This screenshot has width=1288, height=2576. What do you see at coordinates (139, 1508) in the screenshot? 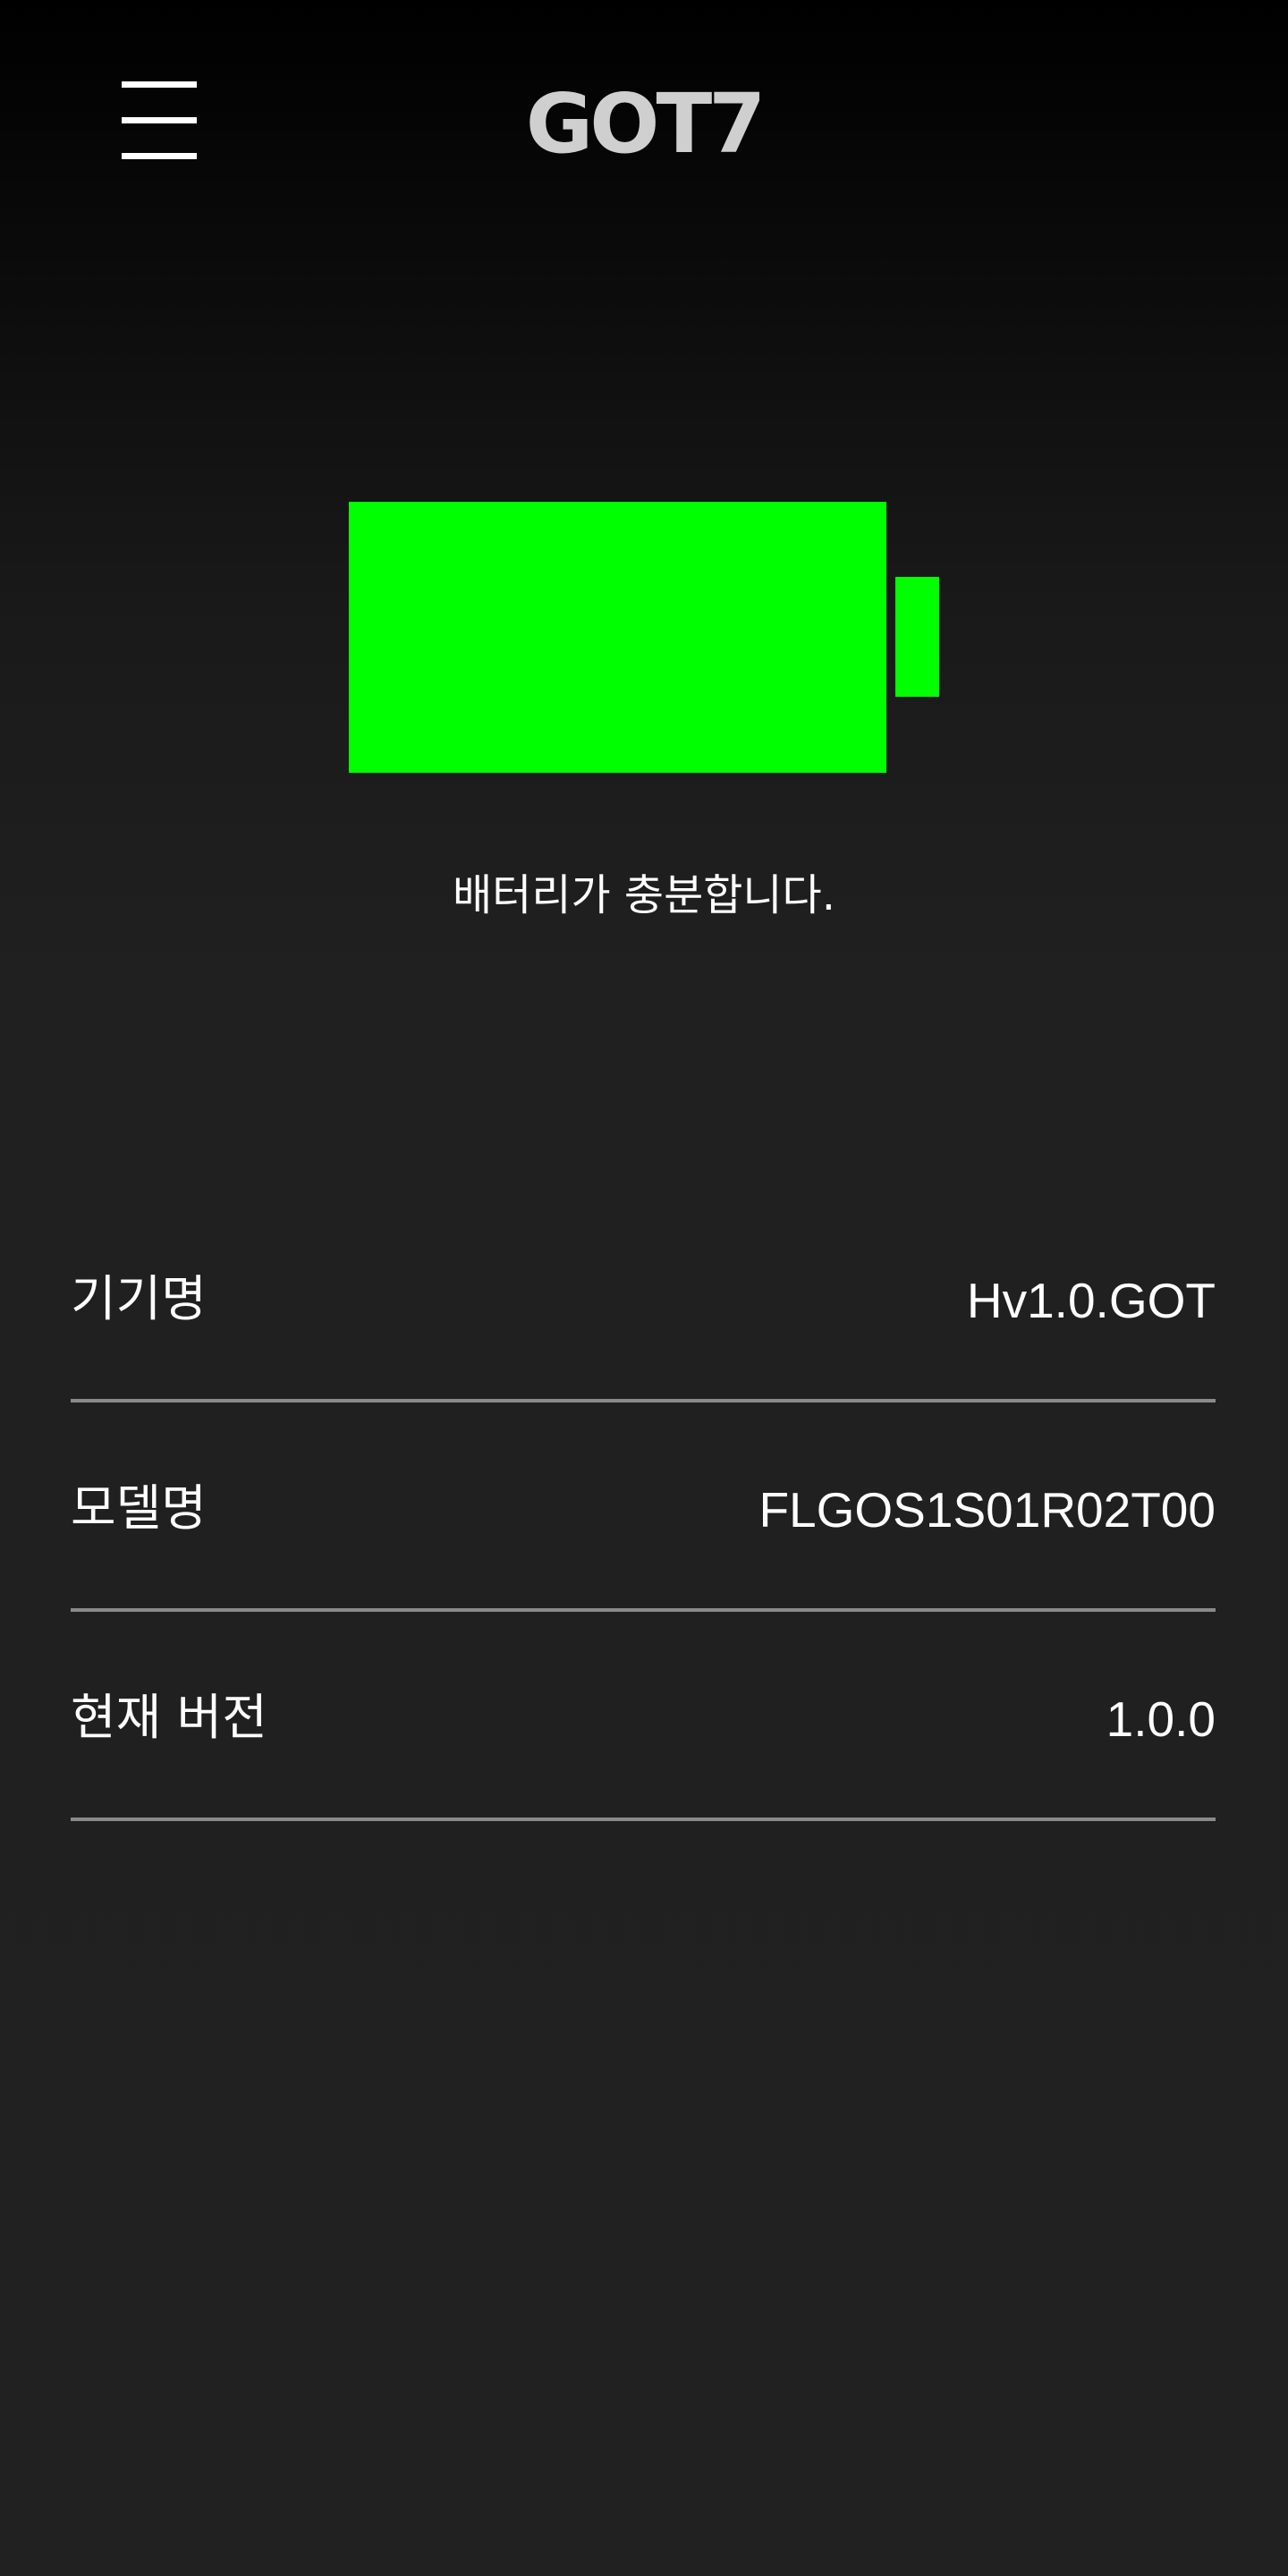
I see `model-name-label: 모델명` at bounding box center [139, 1508].